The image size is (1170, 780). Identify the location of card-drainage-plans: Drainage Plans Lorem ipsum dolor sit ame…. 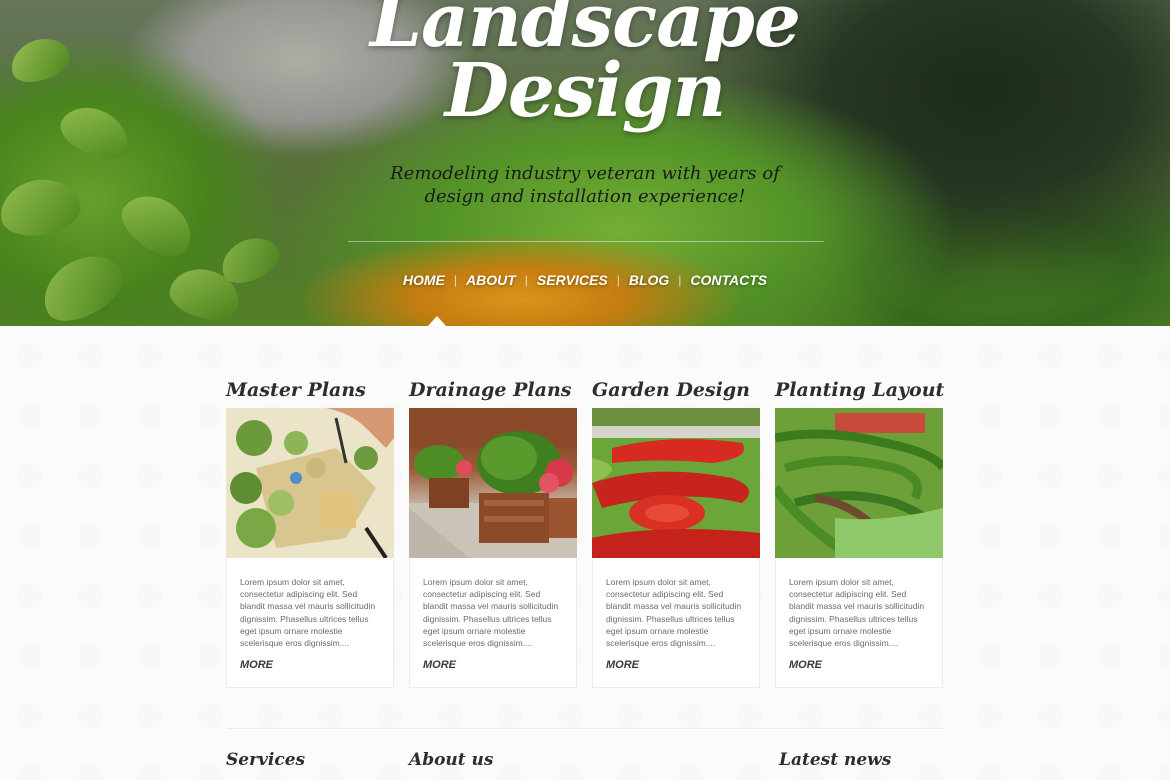
(493, 533).